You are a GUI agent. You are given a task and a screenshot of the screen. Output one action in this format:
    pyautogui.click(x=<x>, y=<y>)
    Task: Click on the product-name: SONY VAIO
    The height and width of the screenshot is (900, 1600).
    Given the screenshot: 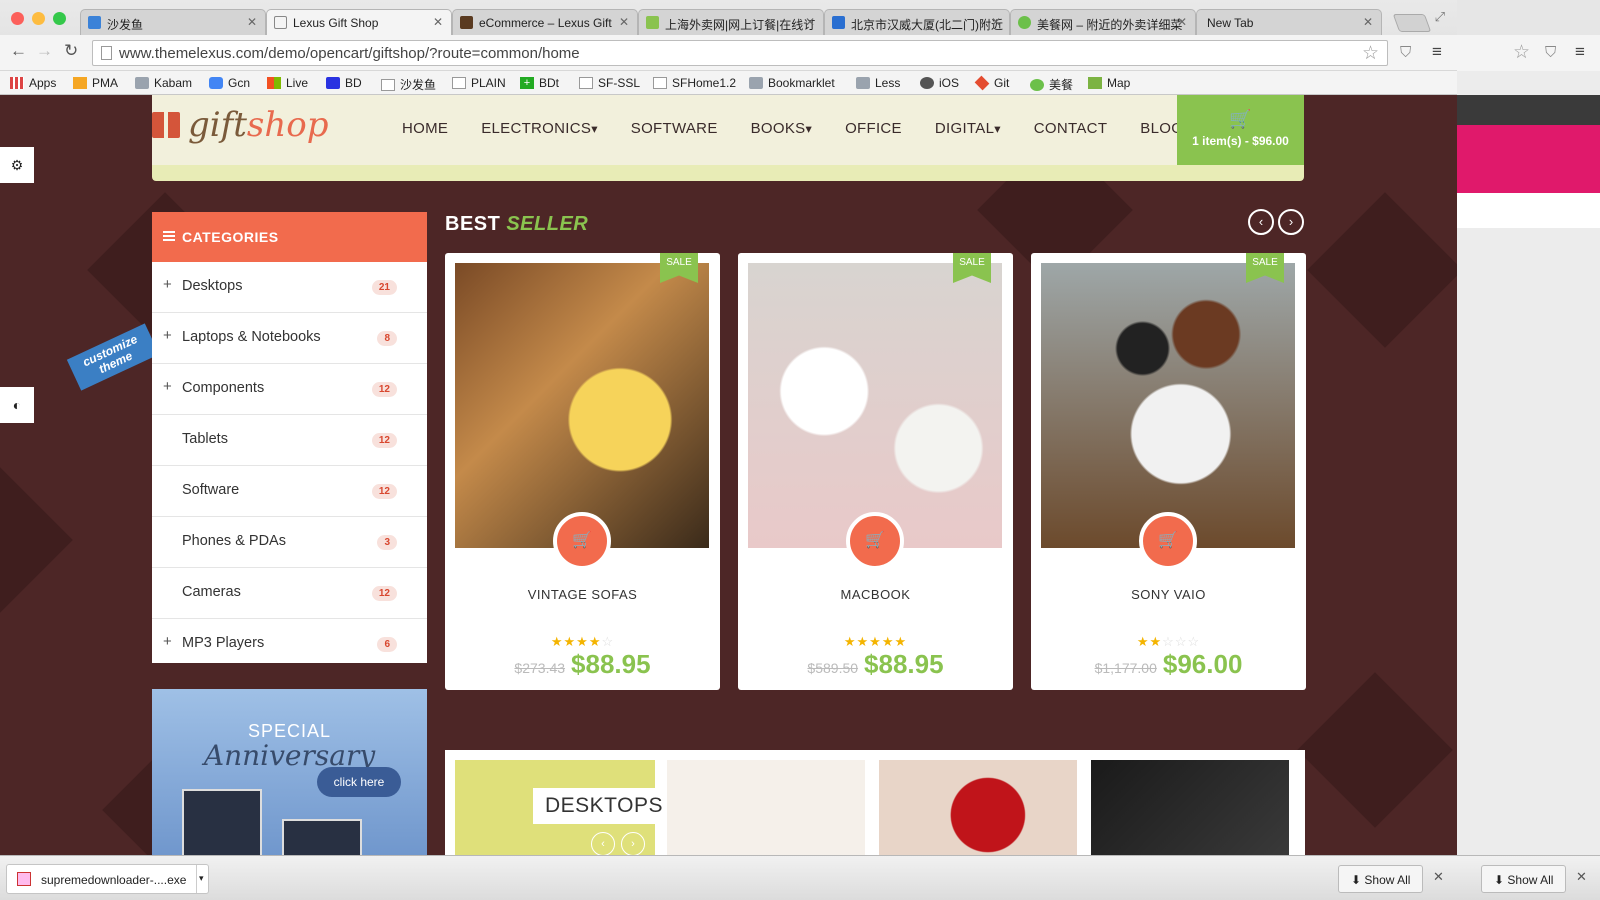 What is the action you would take?
    pyautogui.click(x=1168, y=594)
    